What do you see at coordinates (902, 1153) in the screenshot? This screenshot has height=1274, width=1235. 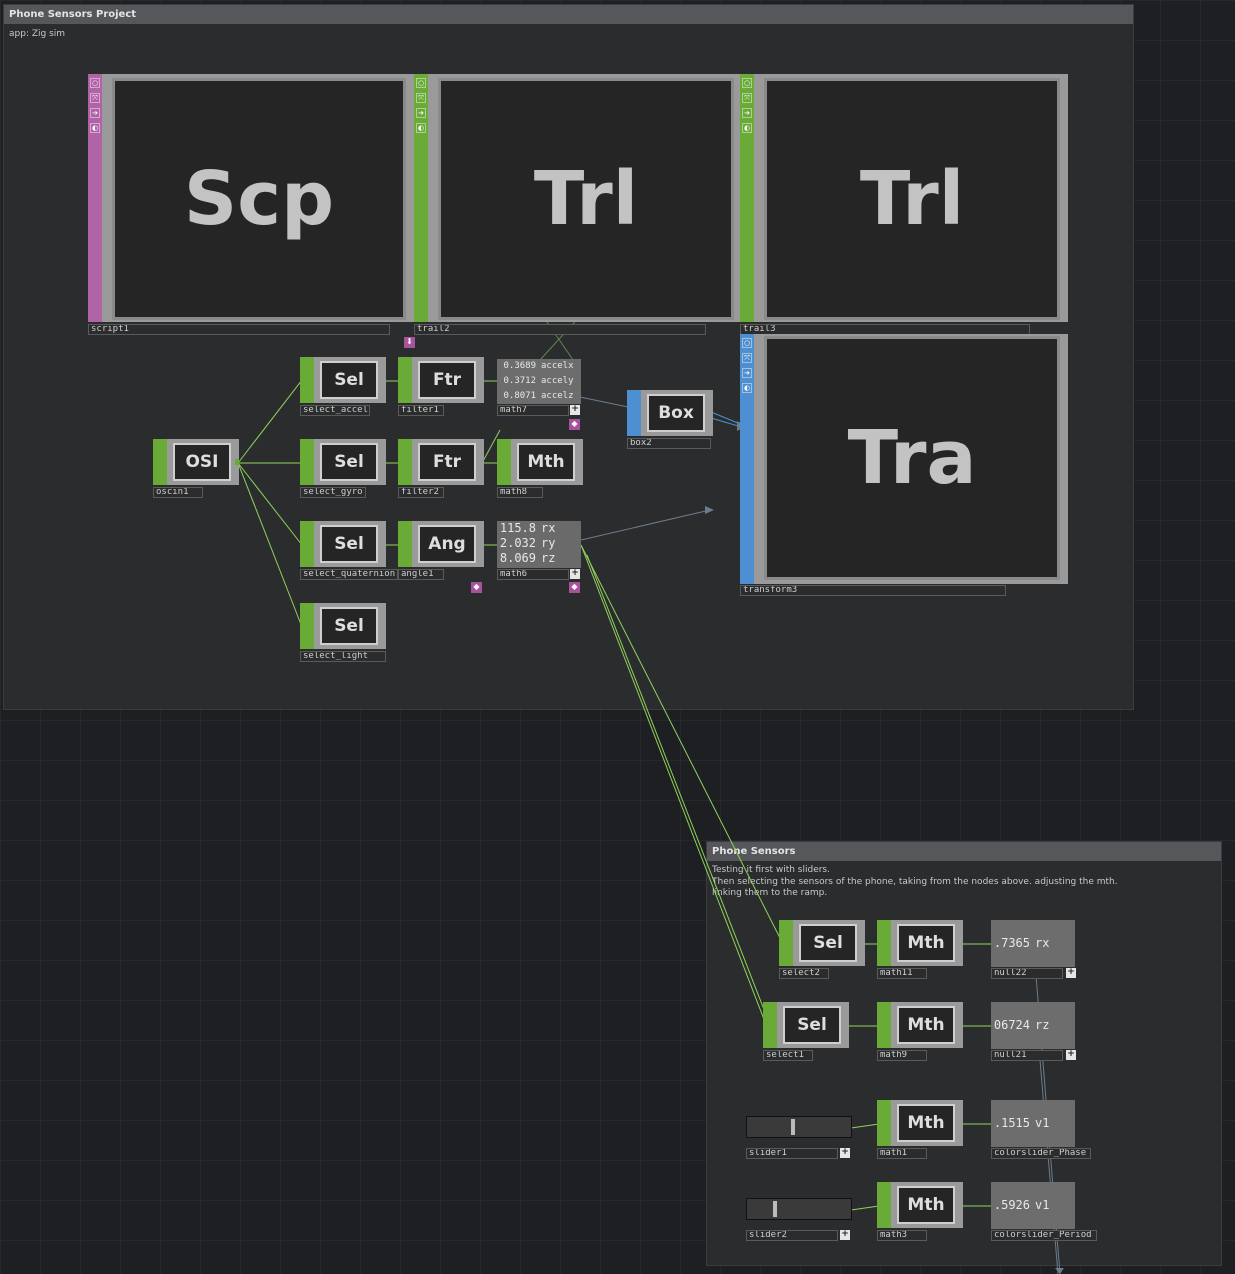 I see `node-label: math1` at bounding box center [902, 1153].